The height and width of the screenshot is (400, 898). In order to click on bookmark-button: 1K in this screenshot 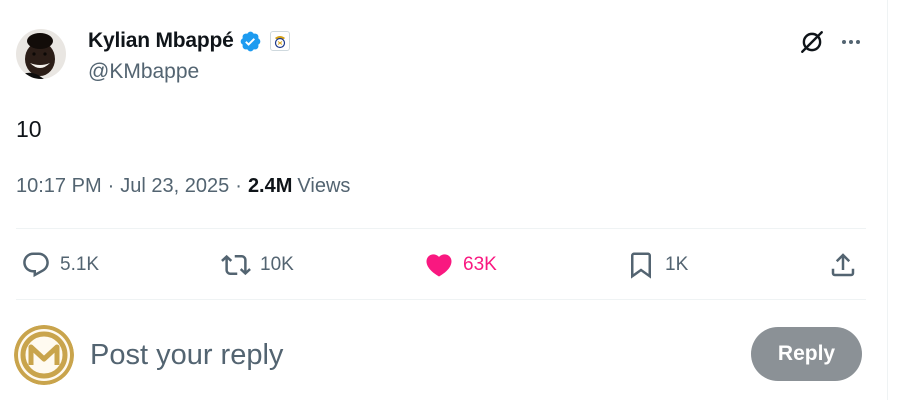, I will do `click(657, 265)`.